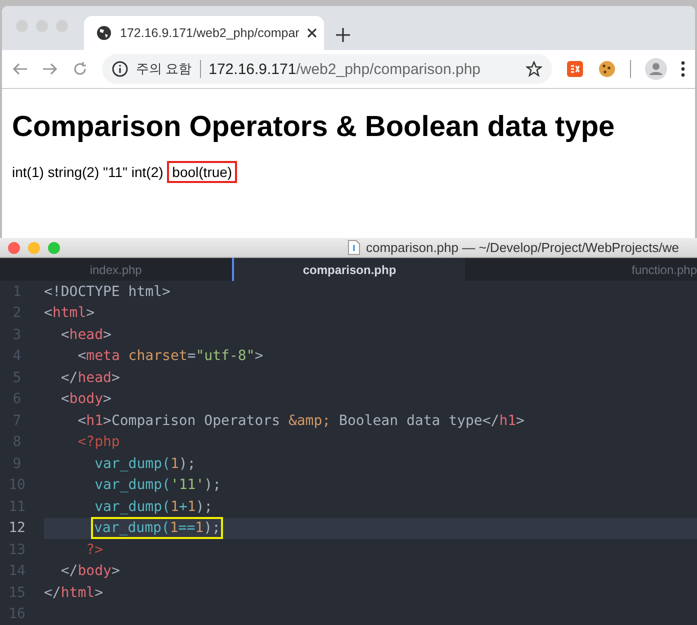 This screenshot has height=625, width=697. Describe the element at coordinates (104, 33) in the screenshot. I see `globe-icon` at that location.